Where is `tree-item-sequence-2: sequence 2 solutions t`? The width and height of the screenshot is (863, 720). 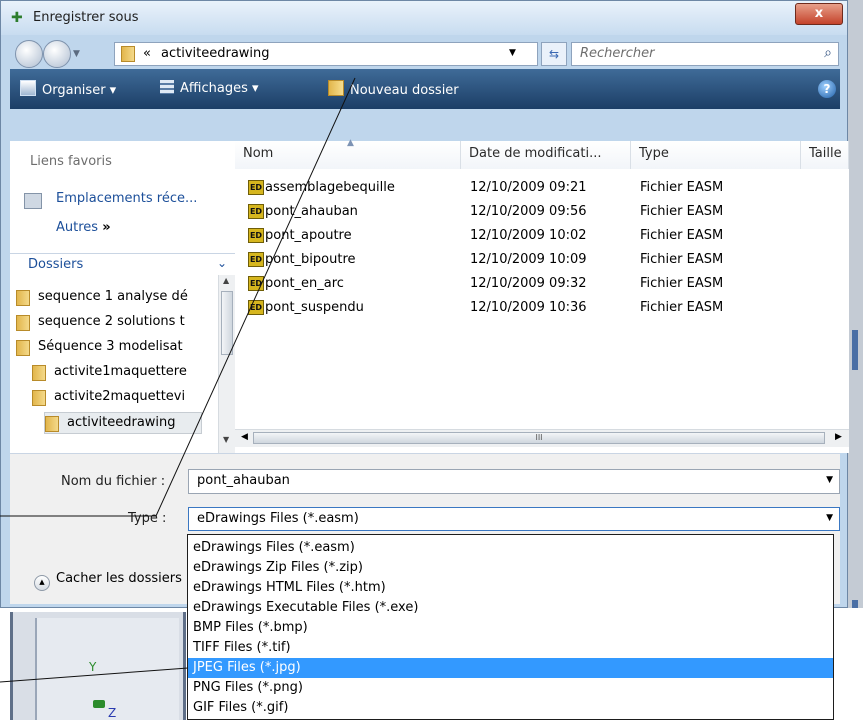 tree-item-sequence-2: sequence 2 solutions t is located at coordinates (116, 323).